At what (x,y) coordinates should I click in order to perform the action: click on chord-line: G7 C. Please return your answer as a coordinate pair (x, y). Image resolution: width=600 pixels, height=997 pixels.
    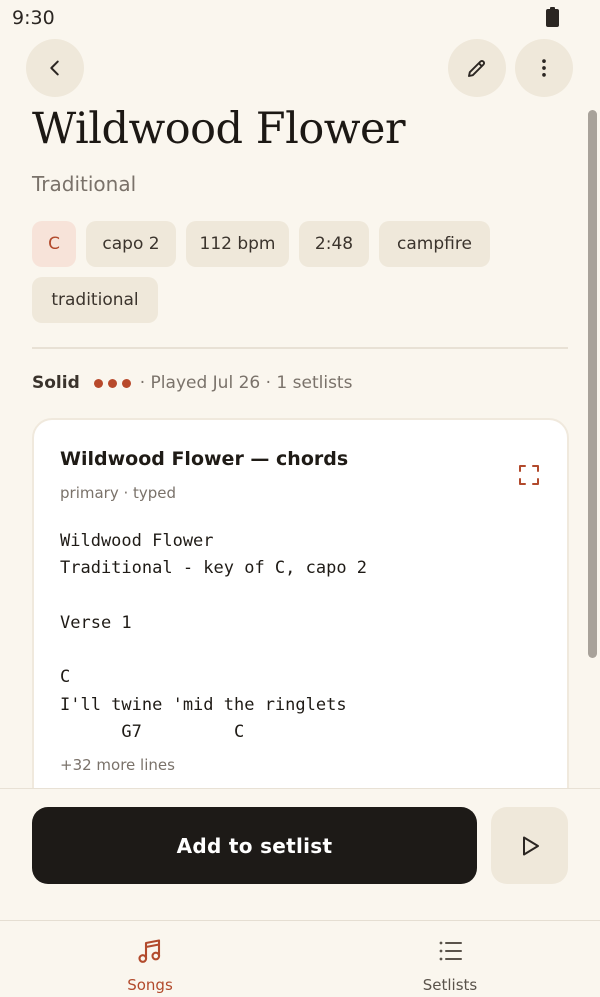
    Looking at the image, I should click on (152, 732).